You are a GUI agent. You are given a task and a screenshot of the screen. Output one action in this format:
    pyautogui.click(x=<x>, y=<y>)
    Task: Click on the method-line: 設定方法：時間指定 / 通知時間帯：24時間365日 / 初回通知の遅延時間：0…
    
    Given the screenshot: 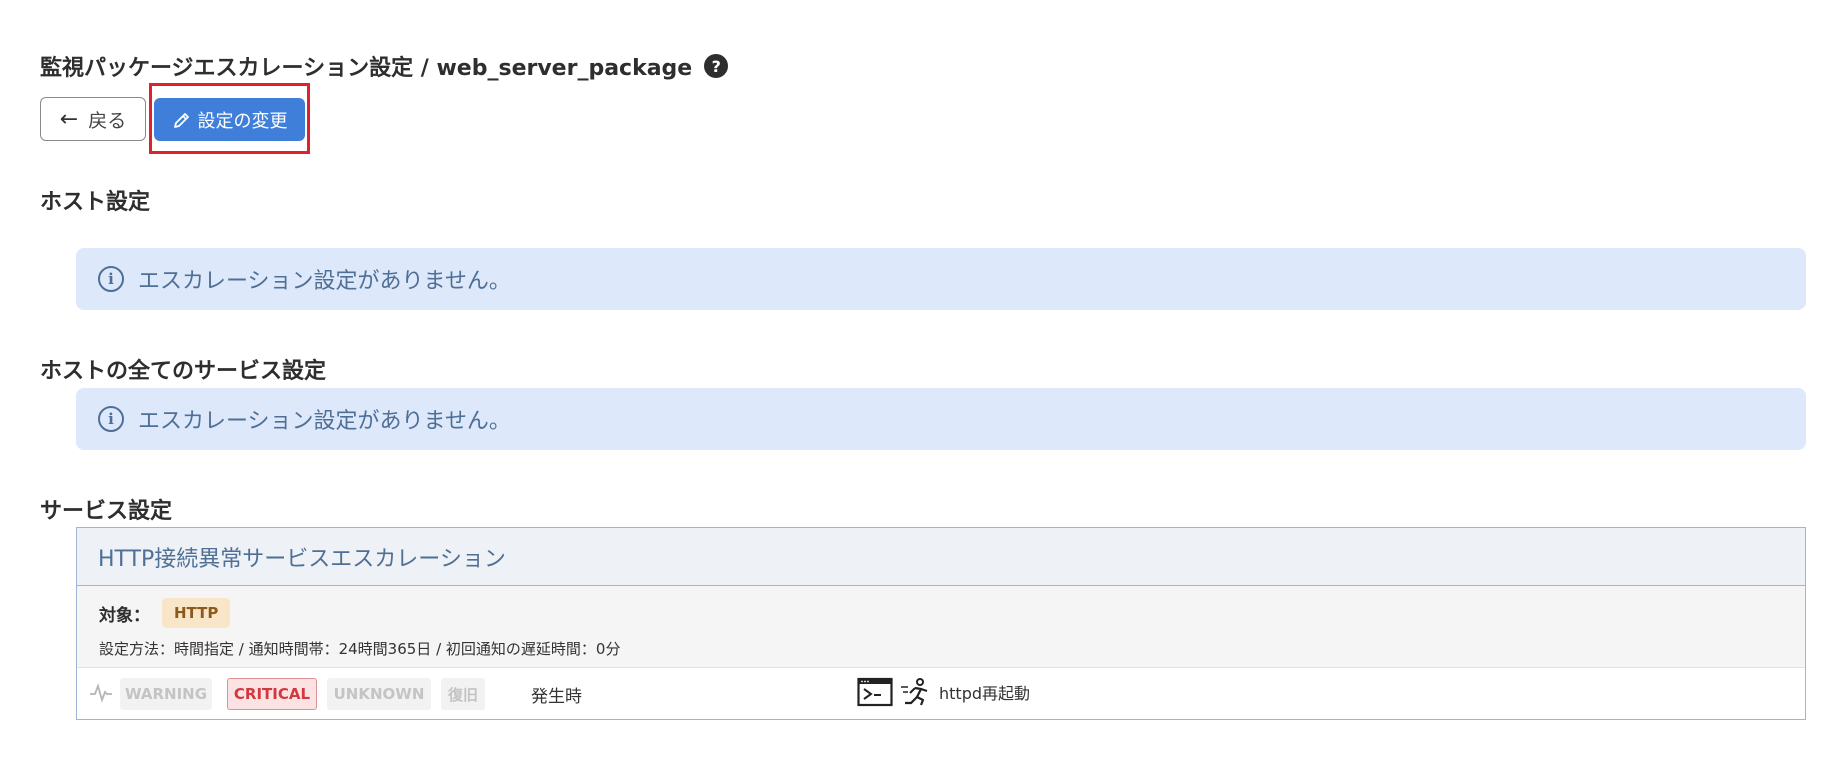 What is the action you would take?
    pyautogui.click(x=360, y=649)
    